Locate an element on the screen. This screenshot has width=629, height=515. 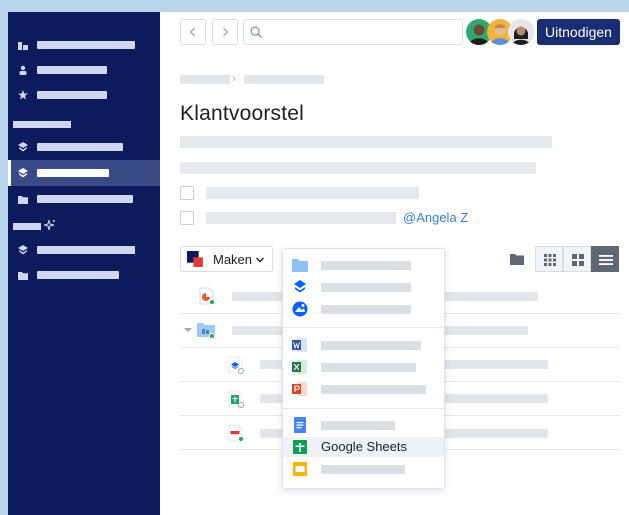
sidebar-item-active is located at coordinates (84, 173).